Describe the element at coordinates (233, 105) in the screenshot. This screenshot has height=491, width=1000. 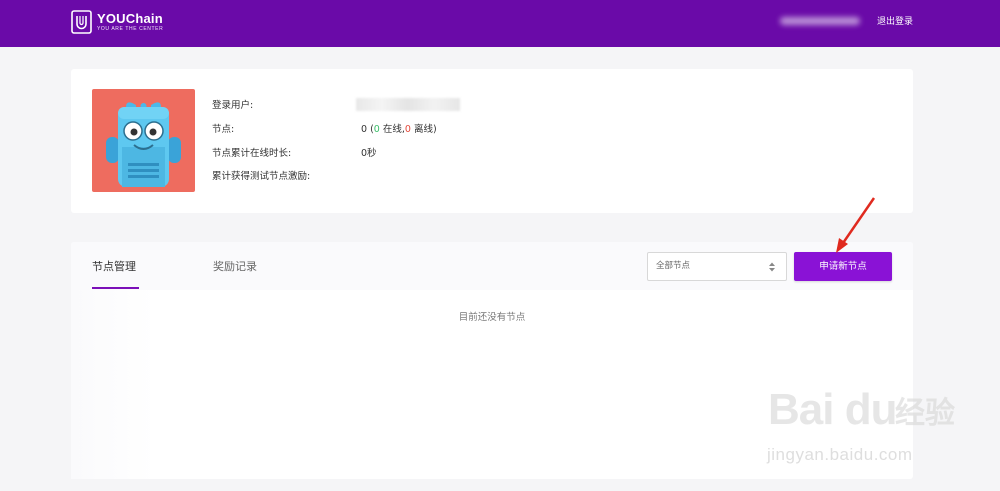
I see `logged-in-user-label: 登录用户:` at that location.